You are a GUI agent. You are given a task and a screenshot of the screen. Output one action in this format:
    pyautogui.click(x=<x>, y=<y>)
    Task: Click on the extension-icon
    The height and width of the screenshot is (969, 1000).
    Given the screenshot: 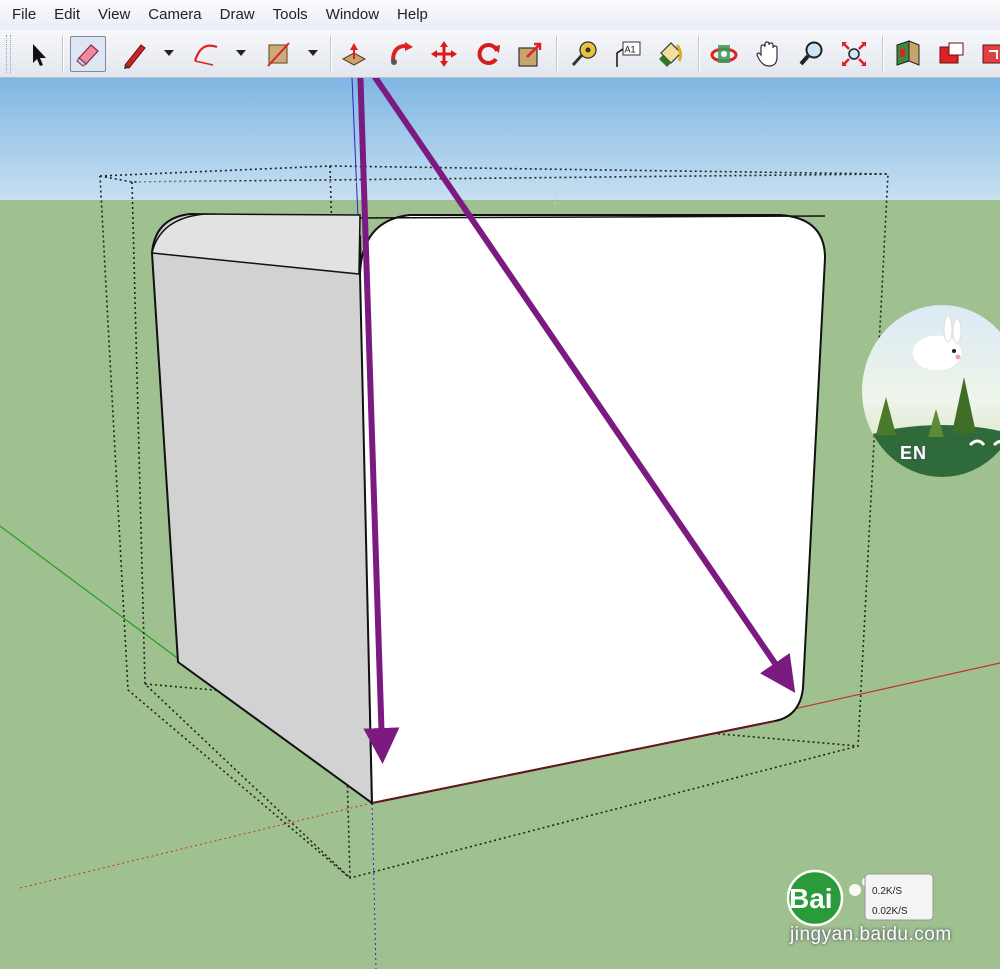 What is the action you would take?
    pyautogui.click(x=991, y=54)
    